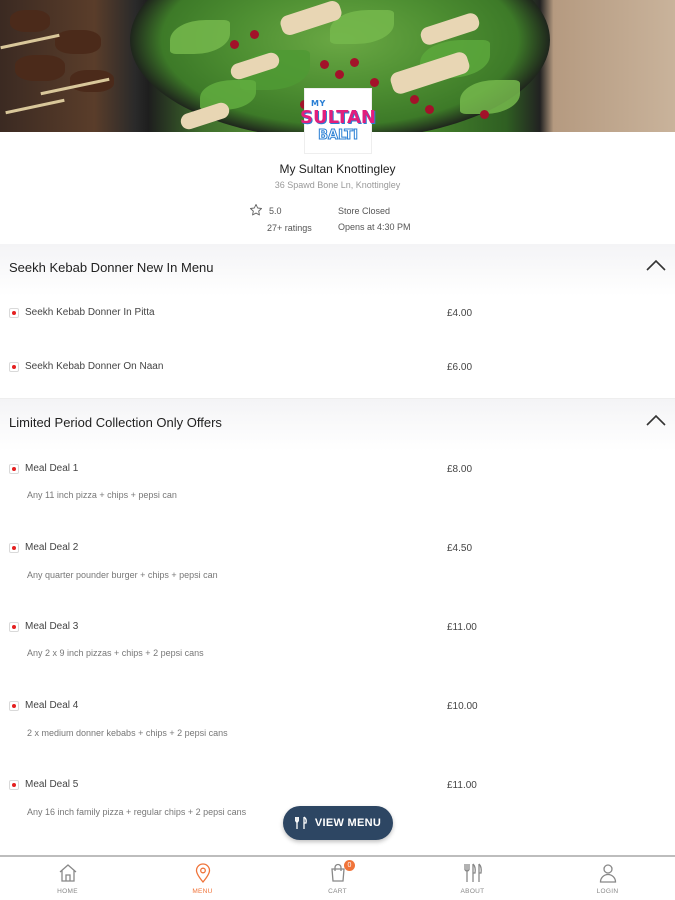 This screenshot has width=675, height=900. I want to click on tab-menu-label: MENU, so click(202, 891).